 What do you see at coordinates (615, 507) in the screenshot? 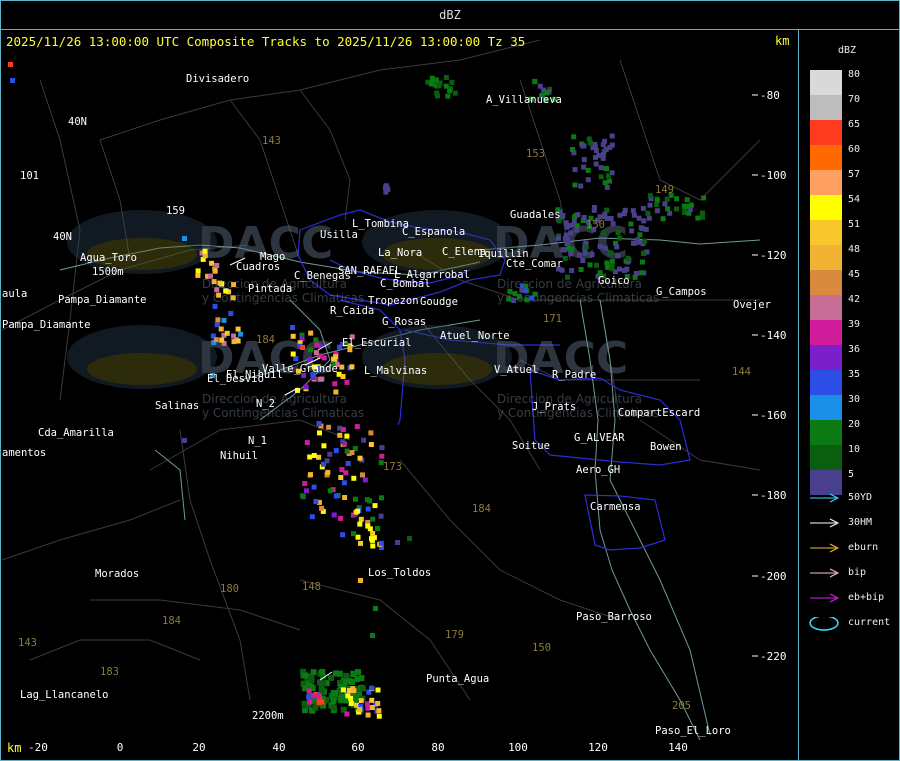
I see `place-label: Carmensa` at bounding box center [615, 507].